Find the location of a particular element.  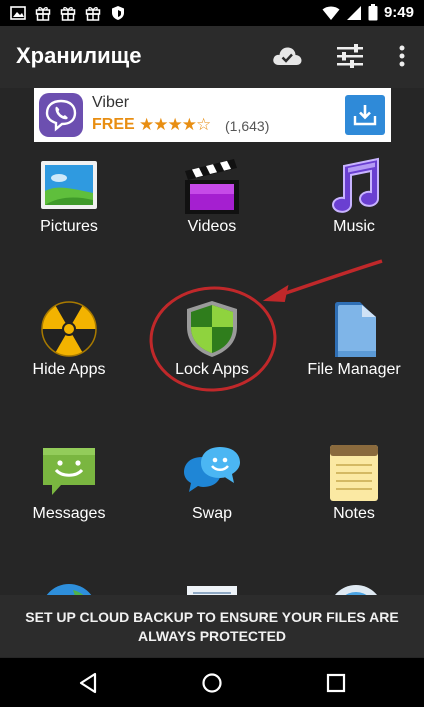

file-manager-icon is located at coordinates (355, 329).